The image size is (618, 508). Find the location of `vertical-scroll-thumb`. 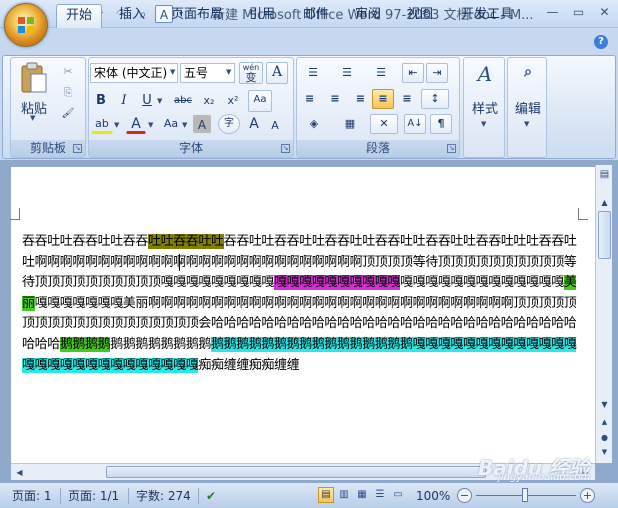

vertical-scroll-thumb is located at coordinates (604, 235).